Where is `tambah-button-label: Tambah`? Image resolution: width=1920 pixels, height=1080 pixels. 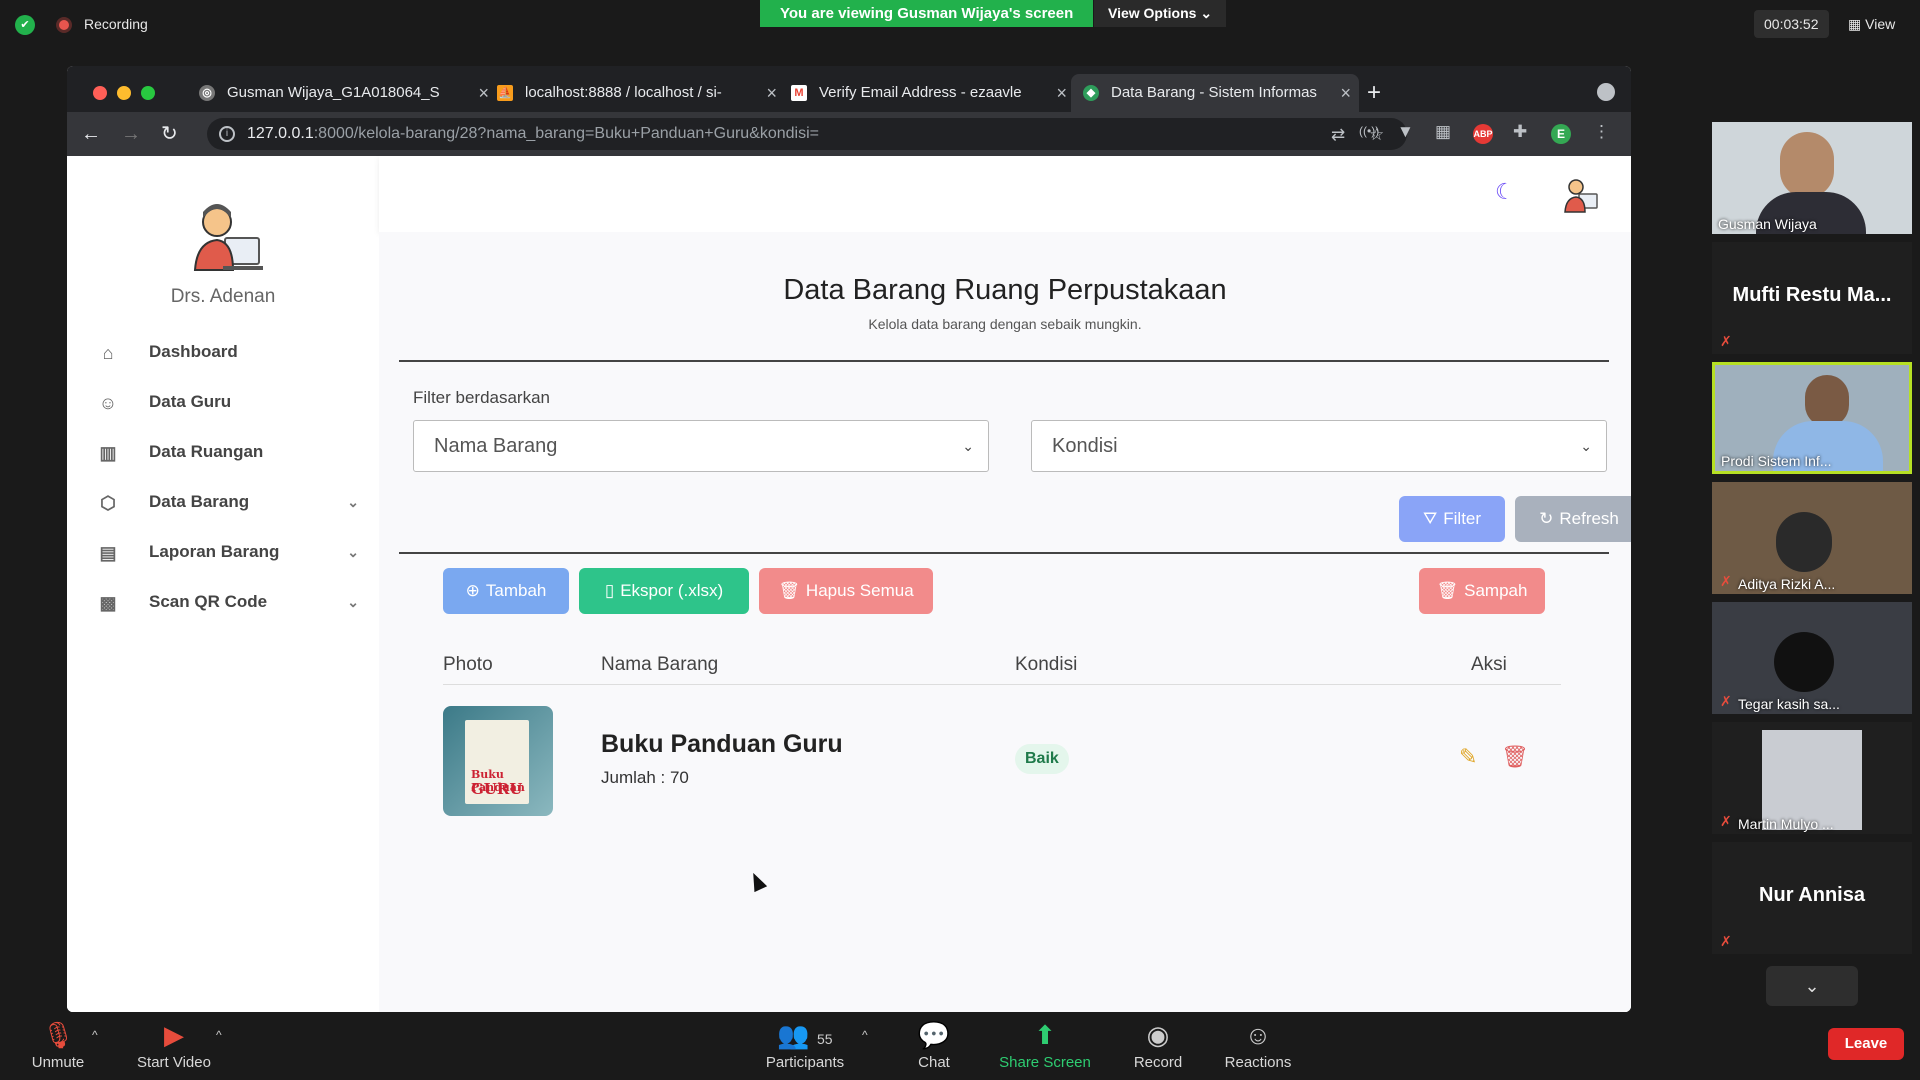
tambah-button-label: Tambah is located at coordinates (516, 590).